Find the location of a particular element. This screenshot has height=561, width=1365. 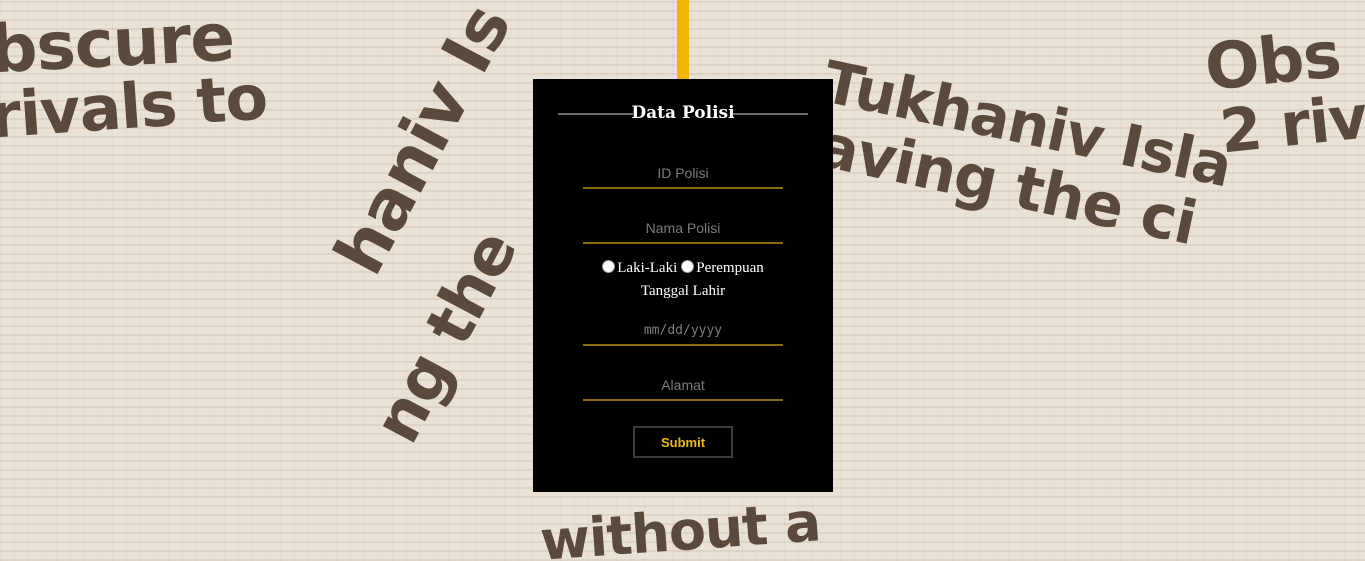

alamat-input is located at coordinates (683, 386).